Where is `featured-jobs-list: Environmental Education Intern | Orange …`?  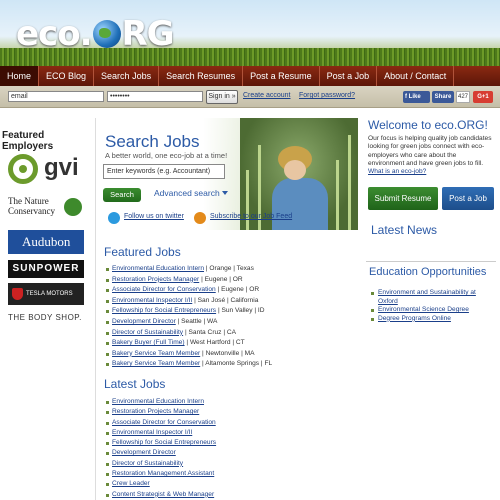 featured-jobs-list: Environmental Education Intern | Orange … is located at coordinates (231, 317).